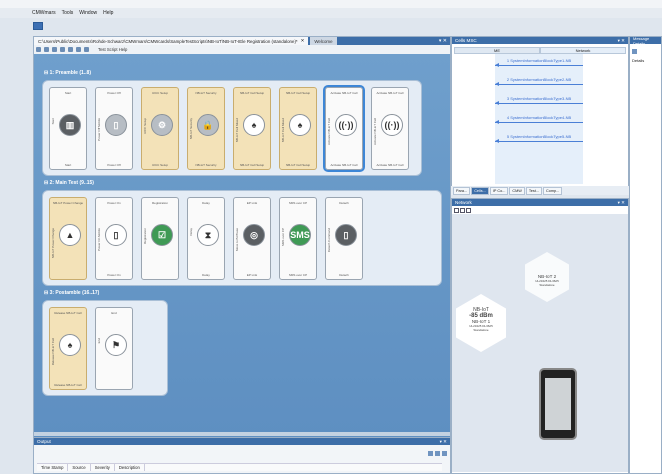 This screenshot has height=474, width=662. Describe the element at coordinates (323, 41) in the screenshot. I see `tab-welcome: Welcome` at that location.